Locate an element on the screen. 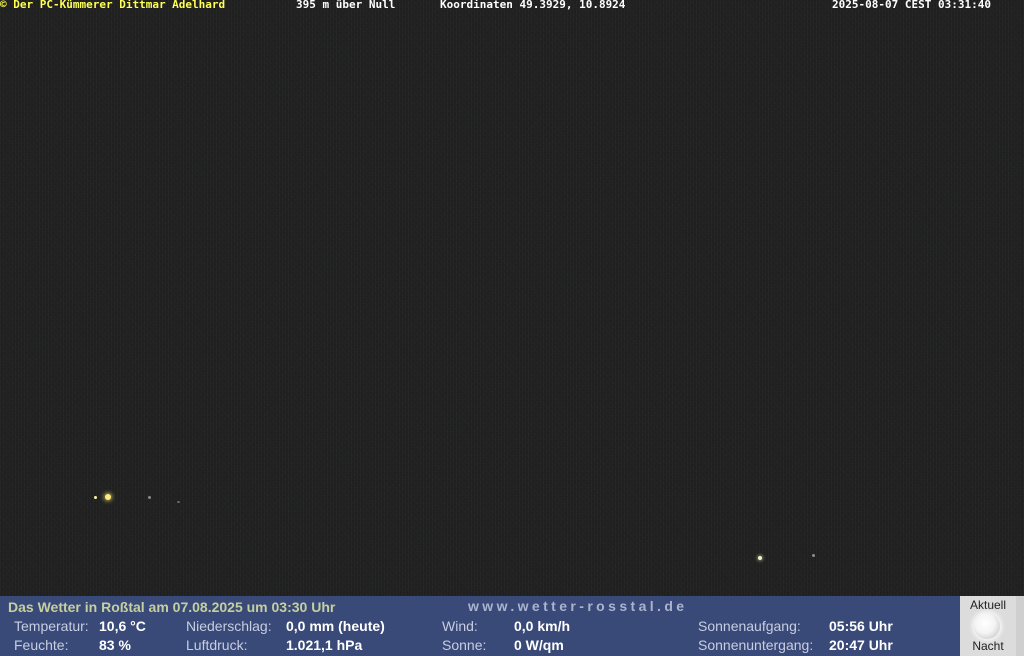 The image size is (1024, 656). pressure-value: 1.021,1 hPa is located at coordinates (324, 645).